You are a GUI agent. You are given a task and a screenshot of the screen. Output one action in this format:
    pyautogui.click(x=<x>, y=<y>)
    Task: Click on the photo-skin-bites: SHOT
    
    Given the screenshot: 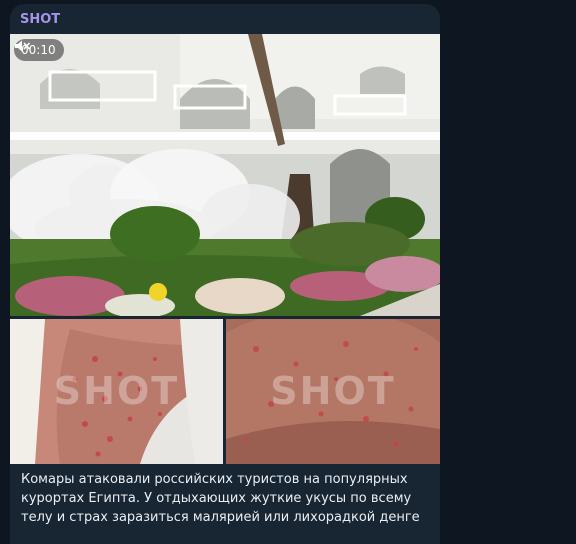 What is the action you would take?
    pyautogui.click(x=333, y=391)
    